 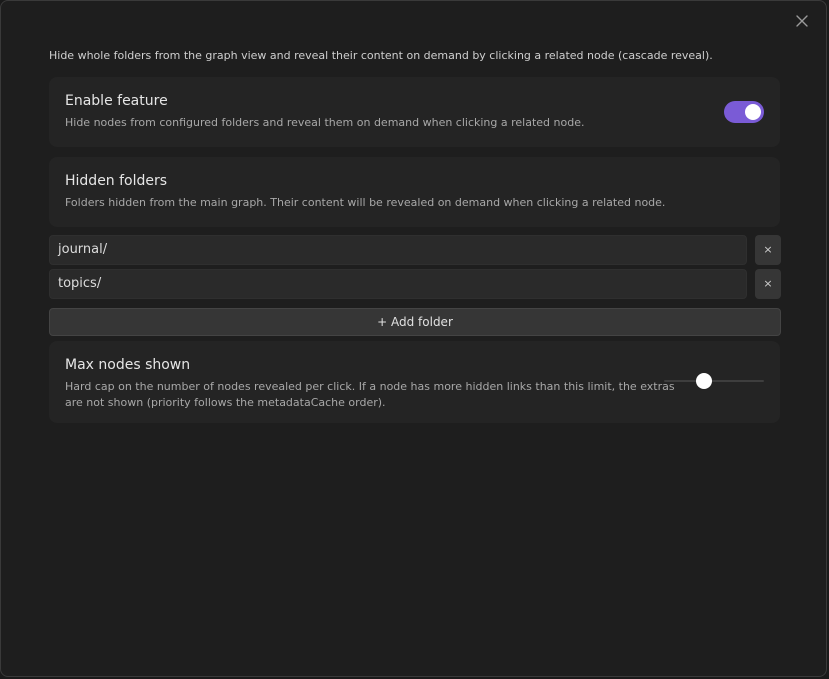 I want to click on max-nodes-slider, so click(x=714, y=381).